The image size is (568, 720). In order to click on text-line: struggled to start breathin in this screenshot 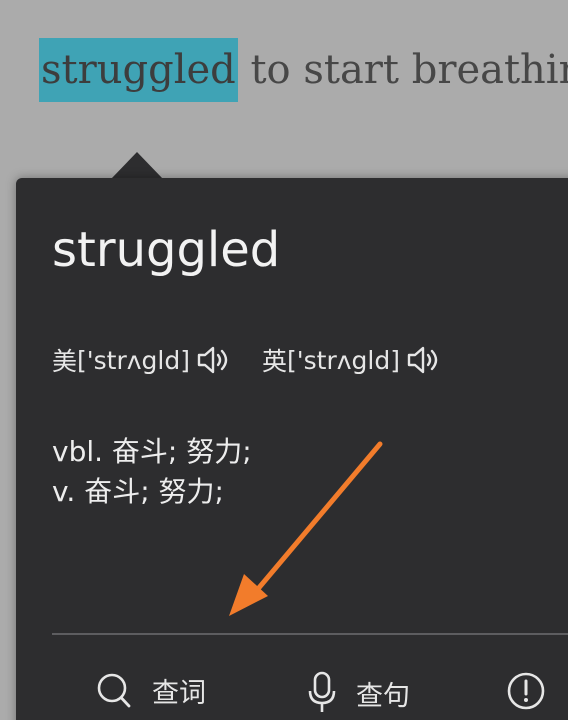, I will do `click(284, 70)`.